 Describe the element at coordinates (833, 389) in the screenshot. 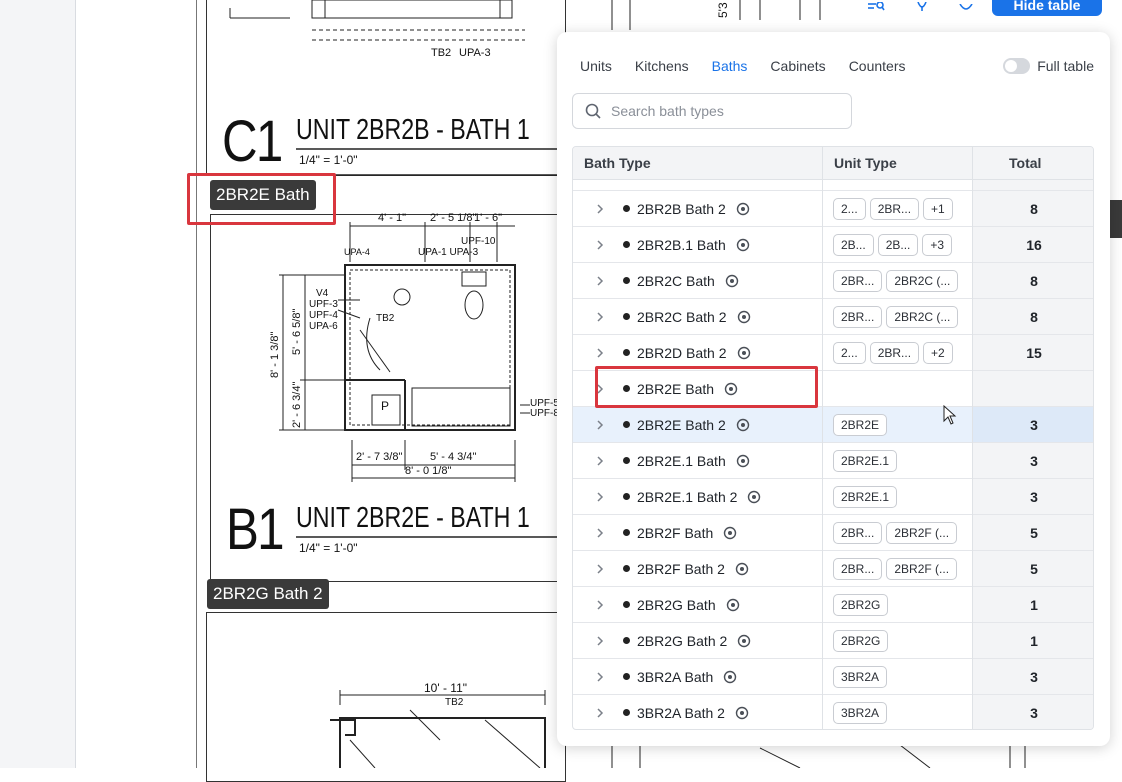

I see `table-row: 2BR2E Bath` at that location.